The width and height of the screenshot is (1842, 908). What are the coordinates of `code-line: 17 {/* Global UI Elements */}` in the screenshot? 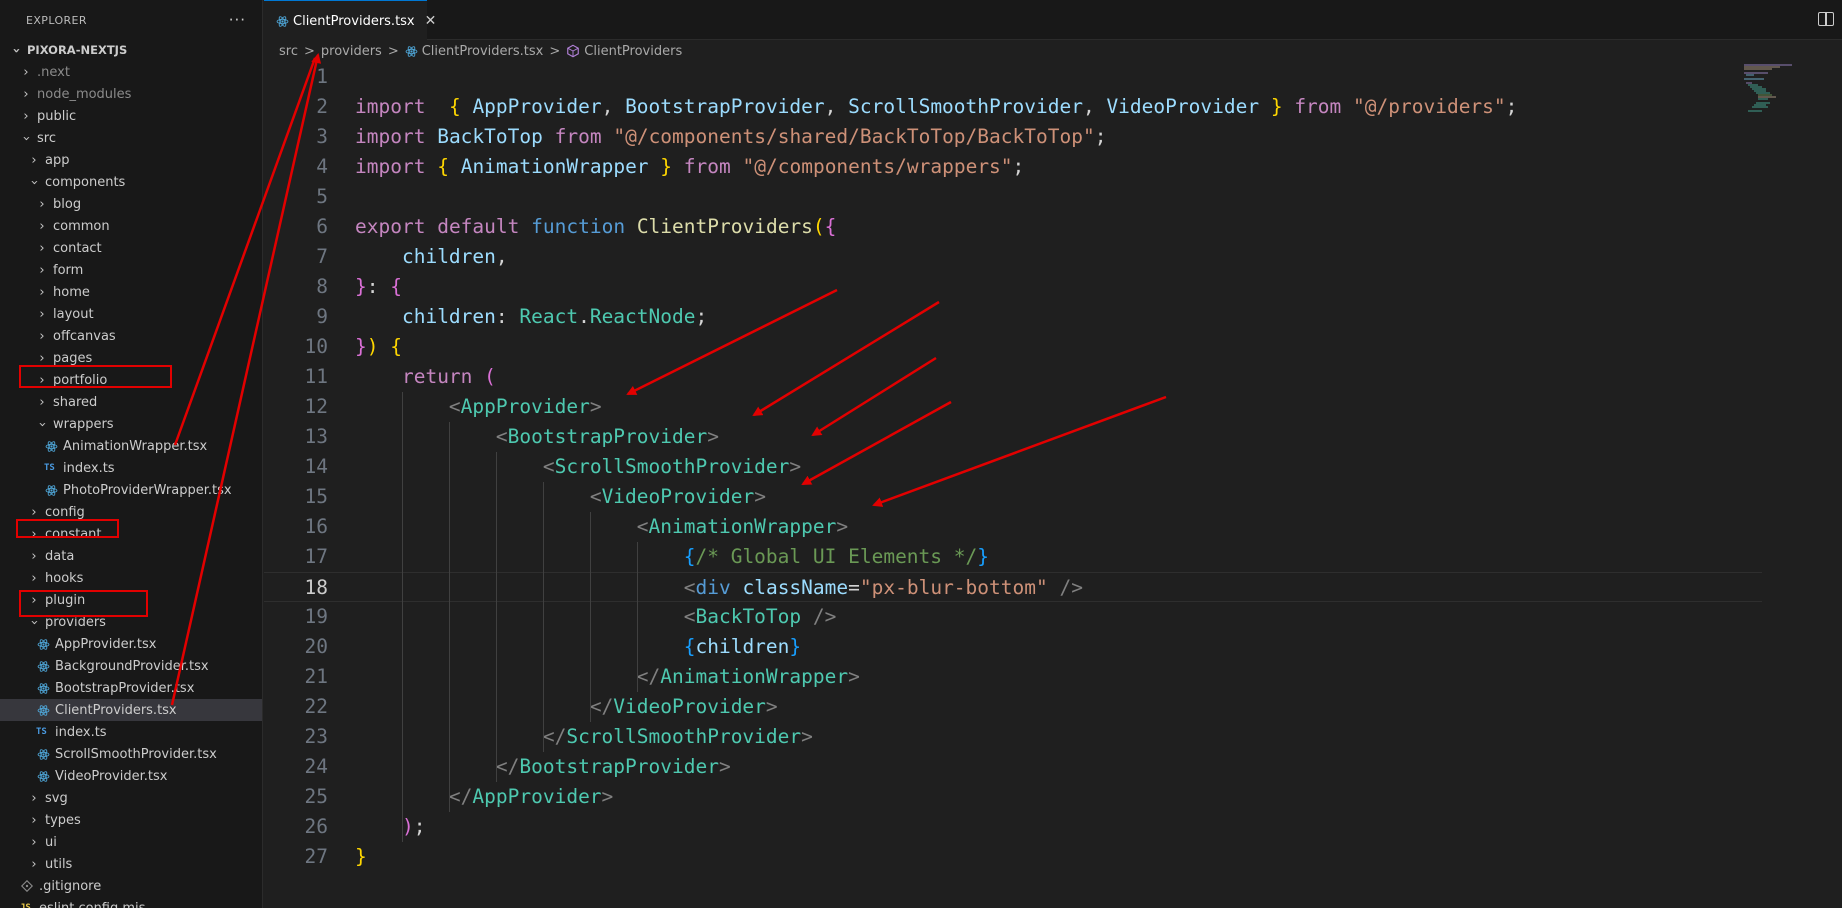 It's located at (1013, 557).